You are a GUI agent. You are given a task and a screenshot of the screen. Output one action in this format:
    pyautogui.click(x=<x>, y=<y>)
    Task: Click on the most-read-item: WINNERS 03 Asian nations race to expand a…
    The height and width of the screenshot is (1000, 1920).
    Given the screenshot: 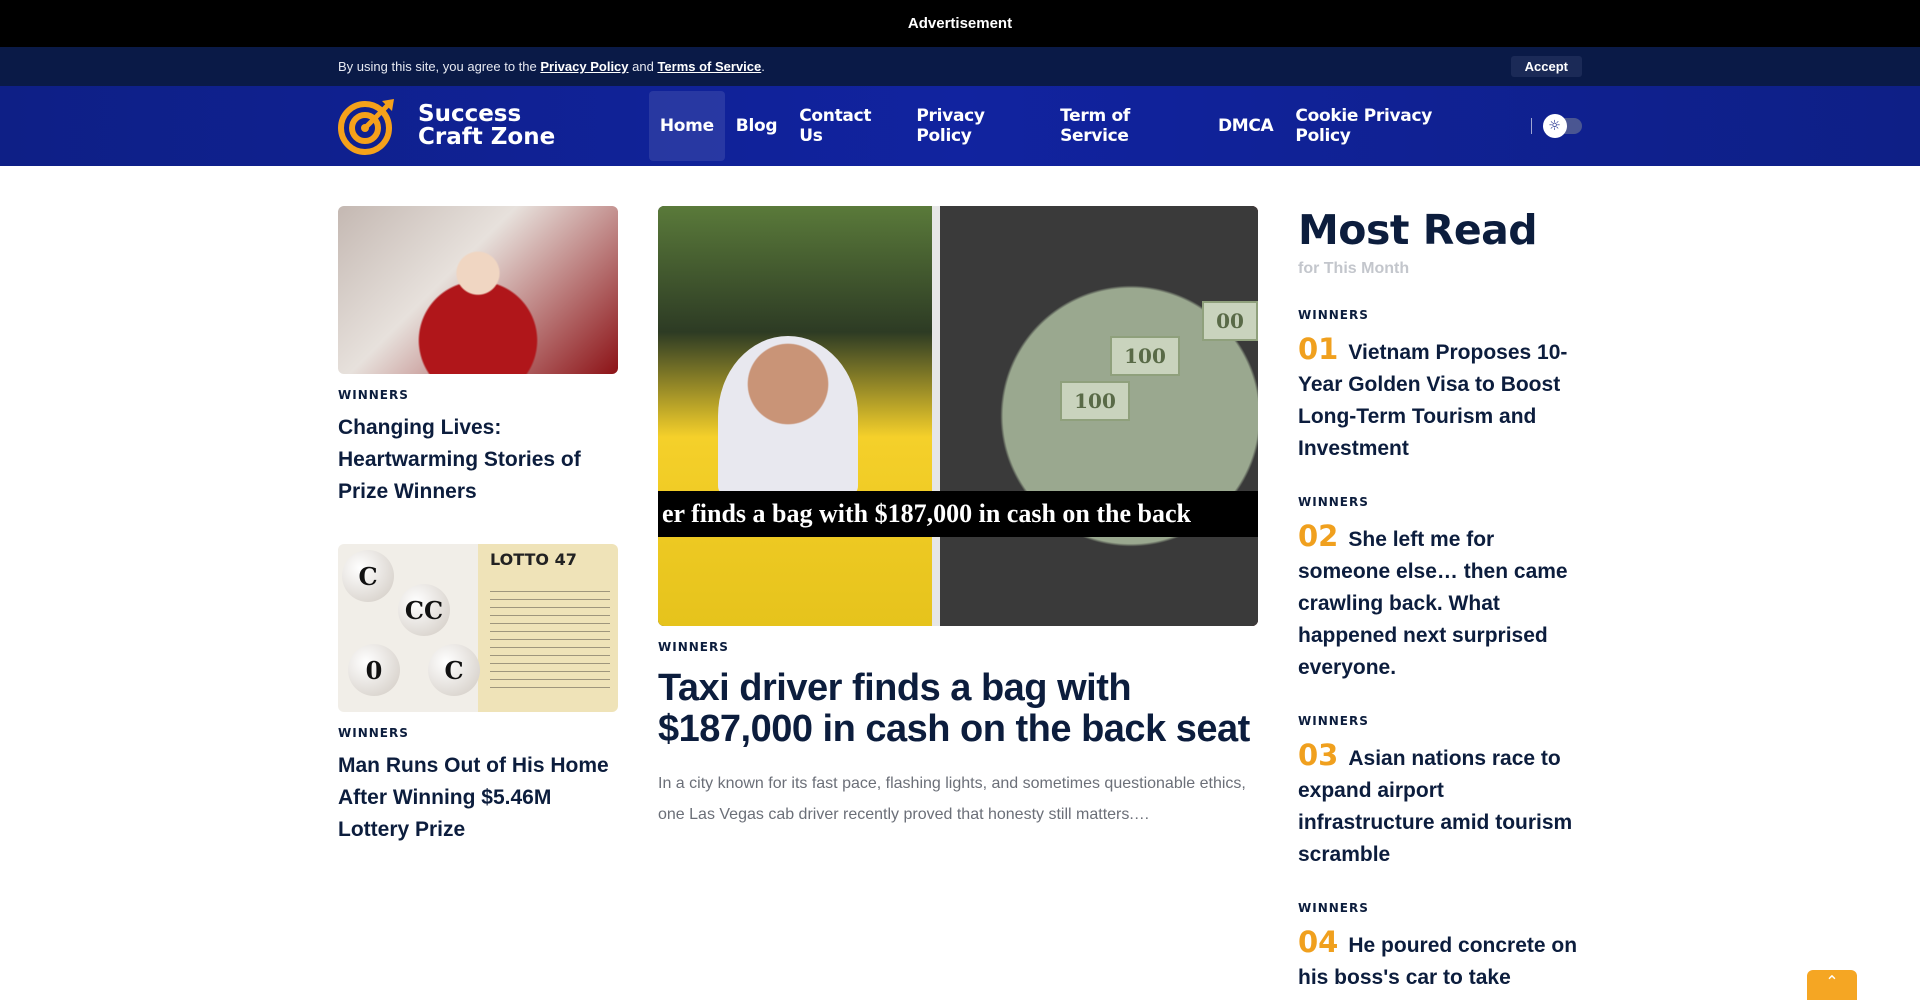 What is the action you would take?
    pyautogui.click(x=1440, y=792)
    